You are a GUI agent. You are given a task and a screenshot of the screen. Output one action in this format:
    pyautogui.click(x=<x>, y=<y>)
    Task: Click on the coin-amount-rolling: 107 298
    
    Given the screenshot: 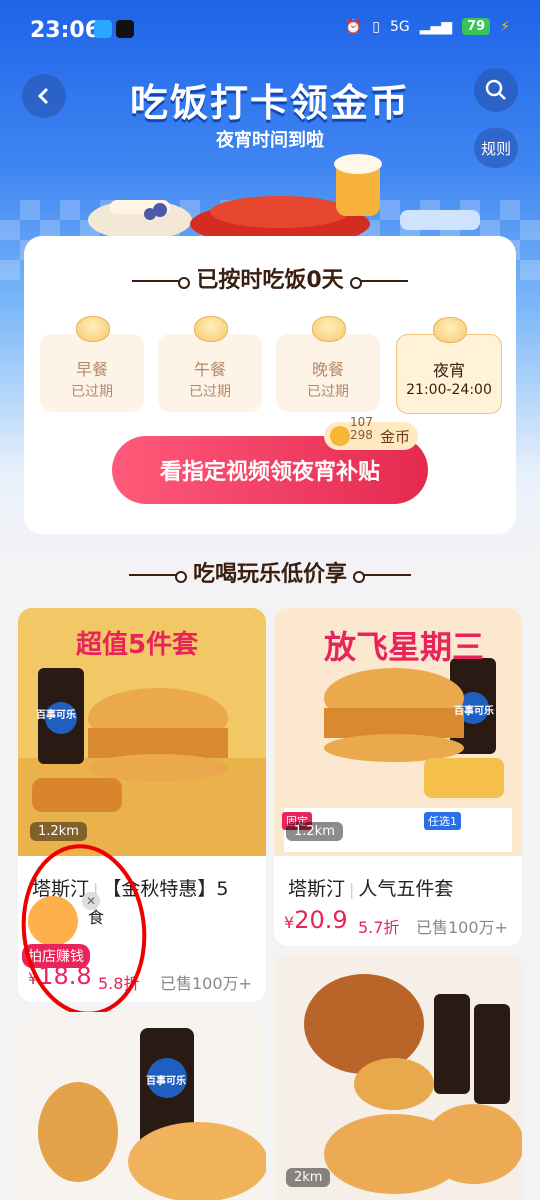 What is the action you would take?
    pyautogui.click(x=361, y=429)
    